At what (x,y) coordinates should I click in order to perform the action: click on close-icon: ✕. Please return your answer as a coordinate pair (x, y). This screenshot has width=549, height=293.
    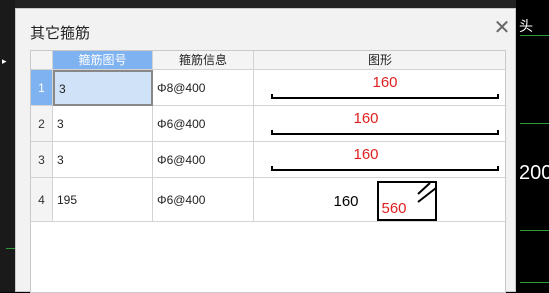
    Looking at the image, I should click on (502, 28).